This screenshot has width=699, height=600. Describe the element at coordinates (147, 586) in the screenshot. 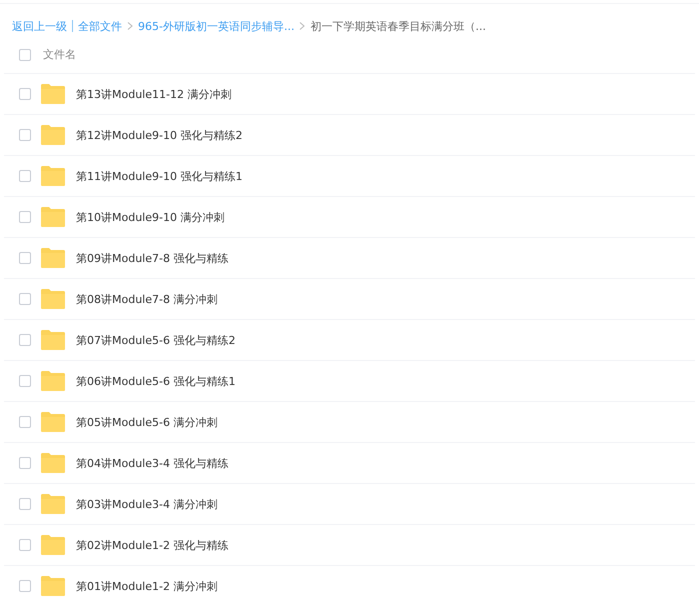

I see `folder-name: 第01讲Module1-2 满分冲刺` at that location.